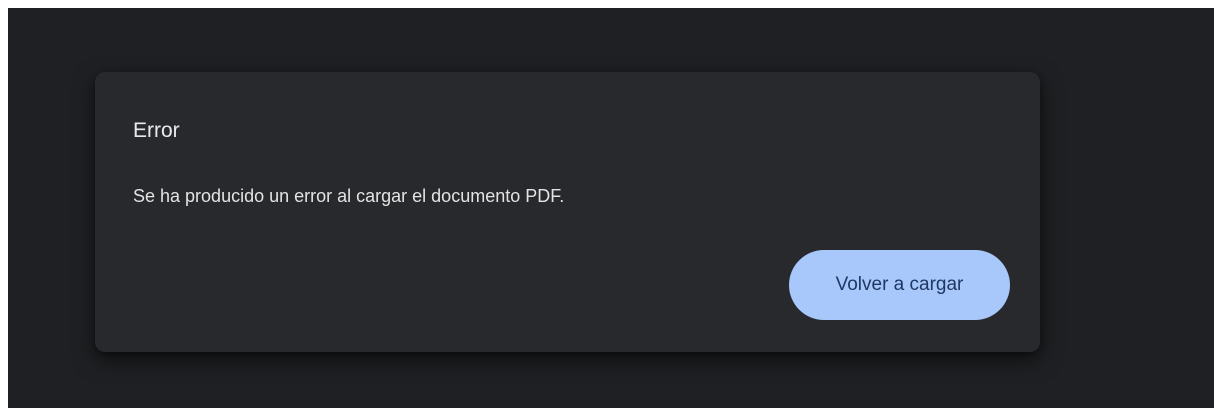 The height and width of the screenshot is (408, 1222). What do you see at coordinates (156, 130) in the screenshot?
I see `dialog-title: Error` at bounding box center [156, 130].